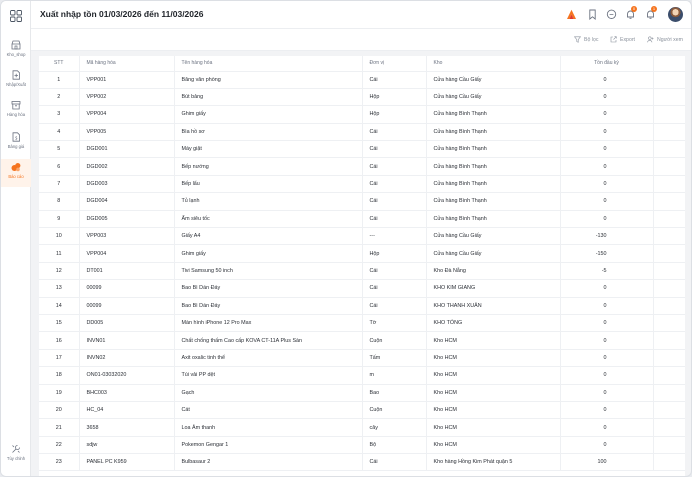 The width and height of the screenshot is (692, 477). Describe the element at coordinates (268, 132) in the screenshot. I see `cell-name: Bìa hồ sơ` at that location.